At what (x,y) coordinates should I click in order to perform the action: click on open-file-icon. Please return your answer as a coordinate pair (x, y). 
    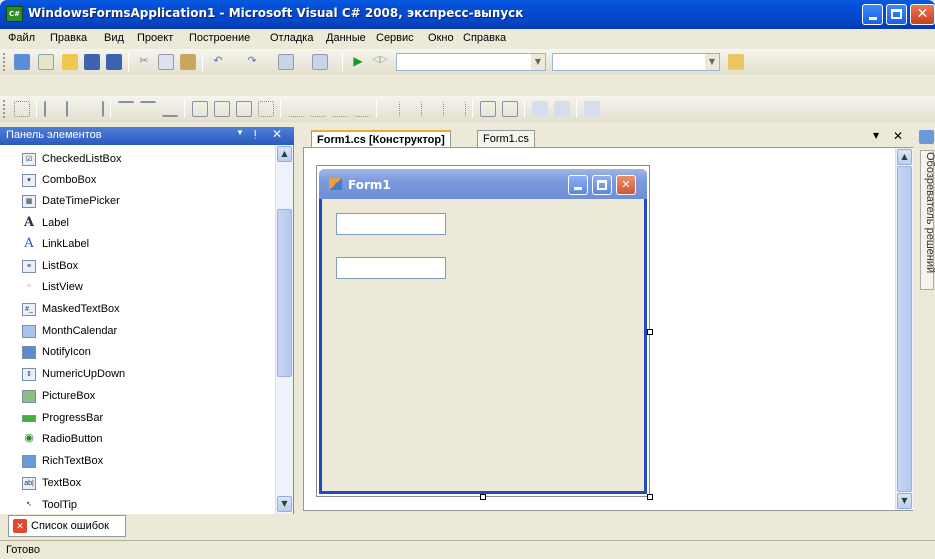
    Looking at the image, I should click on (70, 62).